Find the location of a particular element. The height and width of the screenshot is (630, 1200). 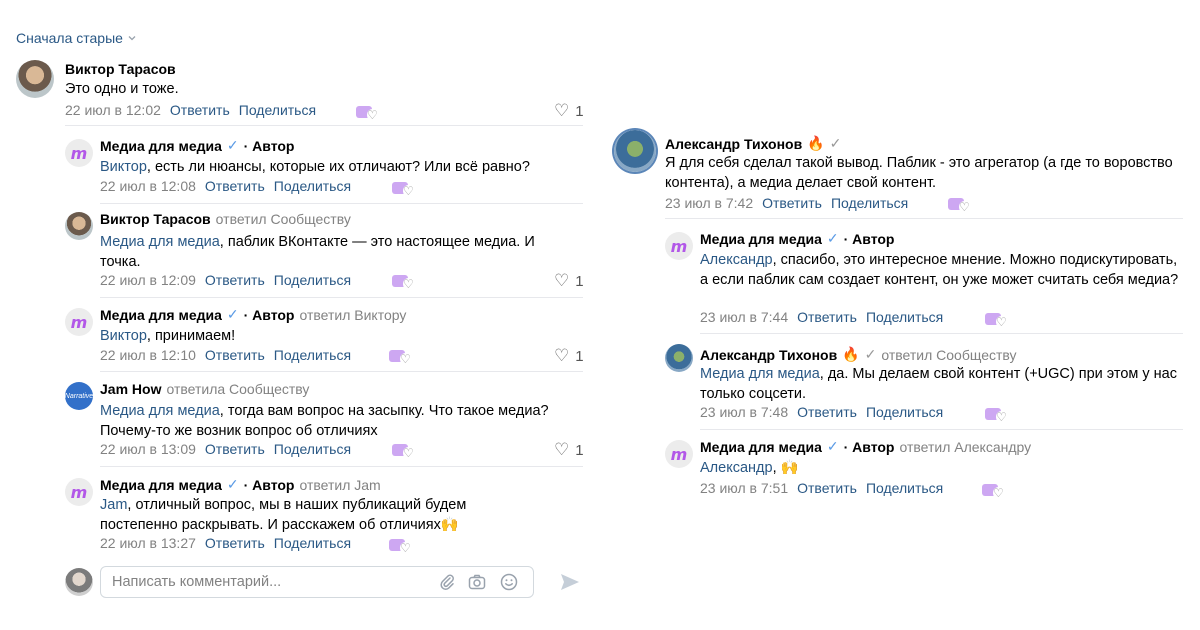

comment-date: 23 июл в 7:51 is located at coordinates (744, 488).